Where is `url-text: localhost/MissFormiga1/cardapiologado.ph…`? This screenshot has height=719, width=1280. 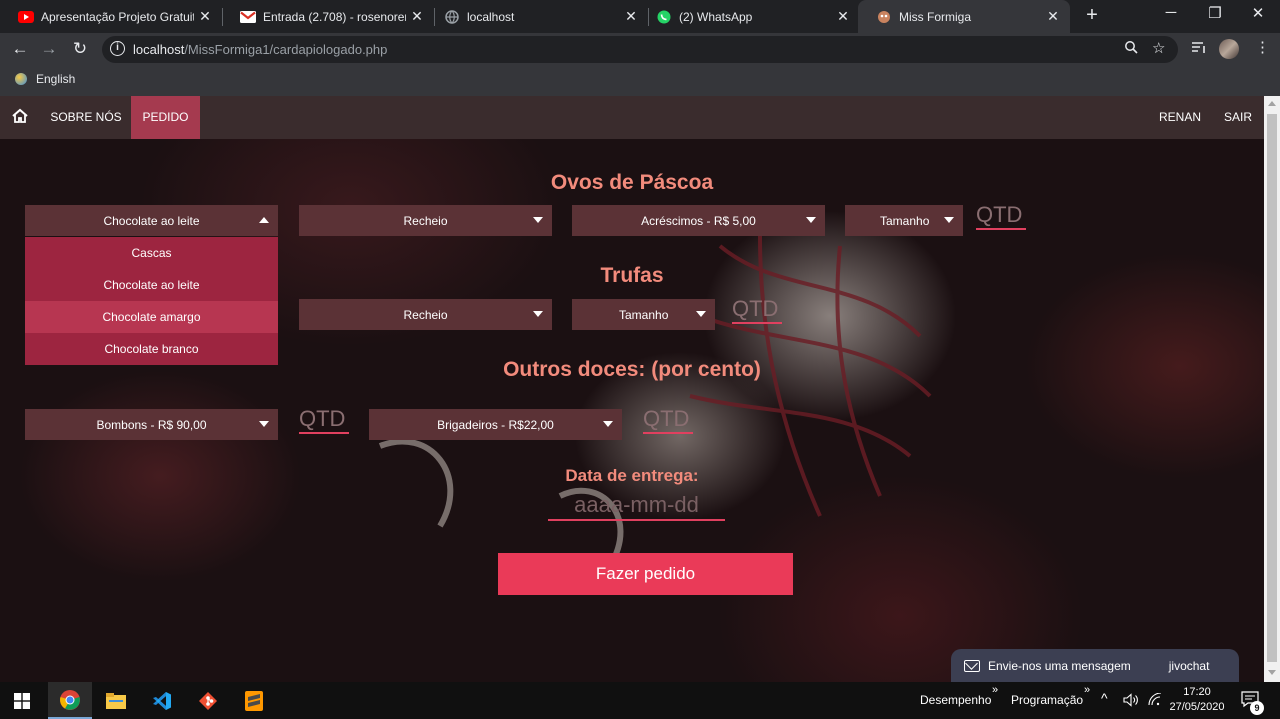
url-text: localhost/MissFormiga1/cardapiologado.ph… is located at coordinates (260, 49).